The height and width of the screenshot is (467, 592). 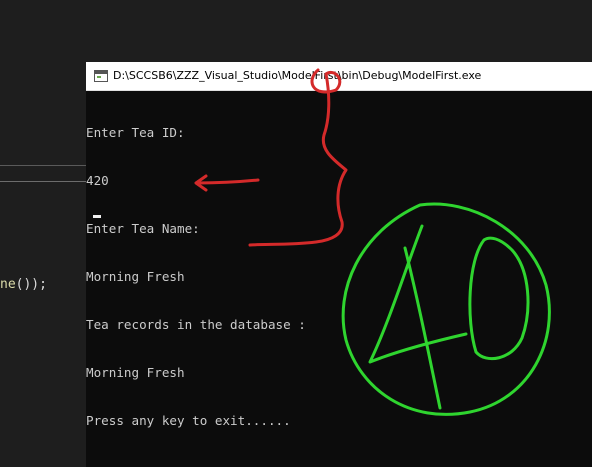 What do you see at coordinates (8, 284) in the screenshot?
I see `code-method-fragment: ne` at bounding box center [8, 284].